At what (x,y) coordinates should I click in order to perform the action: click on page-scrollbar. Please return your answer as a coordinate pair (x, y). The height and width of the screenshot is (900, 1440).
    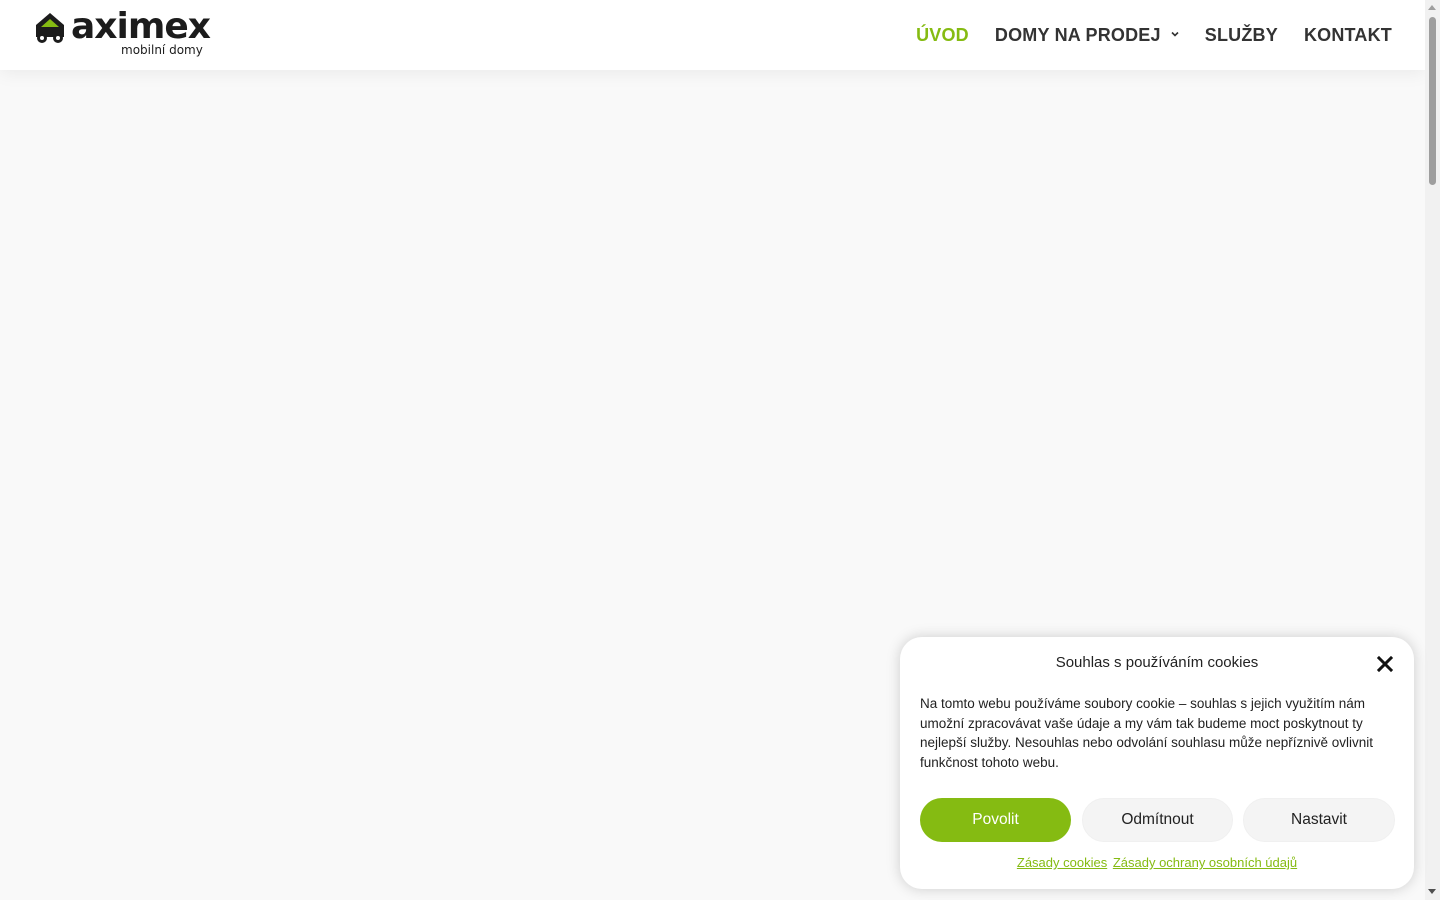
    Looking at the image, I should click on (1432, 450).